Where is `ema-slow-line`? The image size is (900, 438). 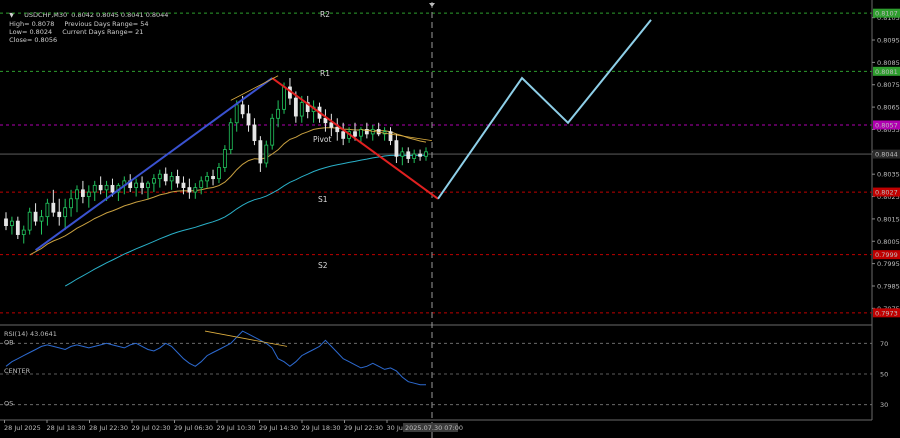
ema-slow-line is located at coordinates (245, 220).